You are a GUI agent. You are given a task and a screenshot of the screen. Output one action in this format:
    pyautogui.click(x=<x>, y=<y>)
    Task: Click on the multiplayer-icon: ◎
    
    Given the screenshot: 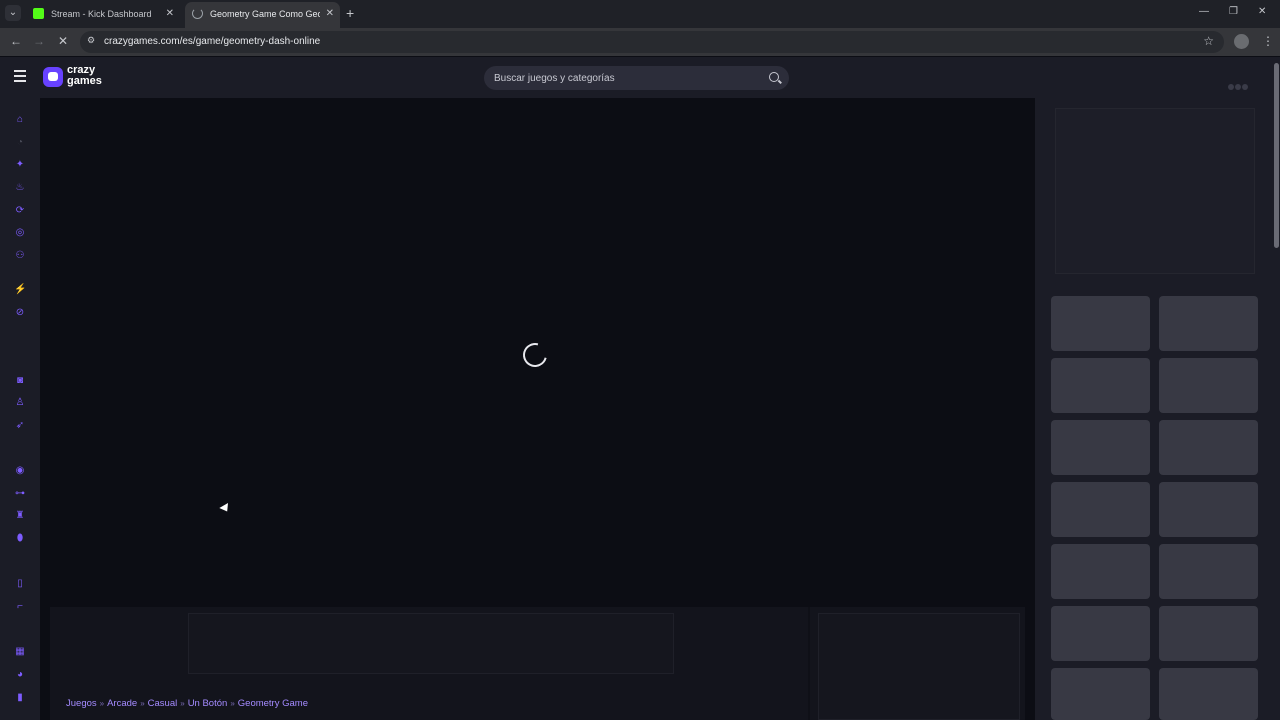 What is the action you would take?
    pyautogui.click(x=20, y=233)
    